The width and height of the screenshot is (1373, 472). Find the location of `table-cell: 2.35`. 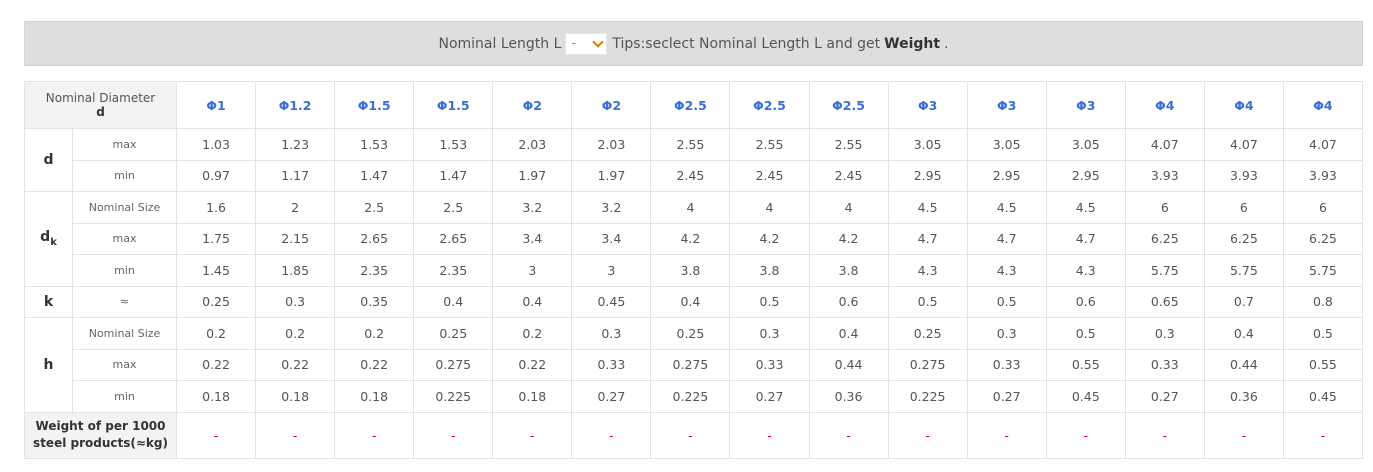

table-cell: 2.35 is located at coordinates (374, 270).